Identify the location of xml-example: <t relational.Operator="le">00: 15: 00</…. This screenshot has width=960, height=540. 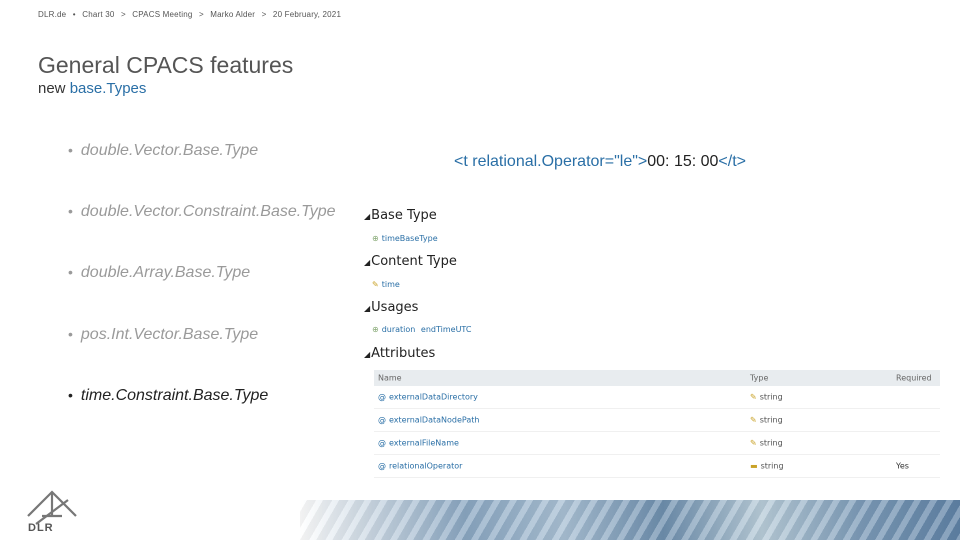
(600, 162).